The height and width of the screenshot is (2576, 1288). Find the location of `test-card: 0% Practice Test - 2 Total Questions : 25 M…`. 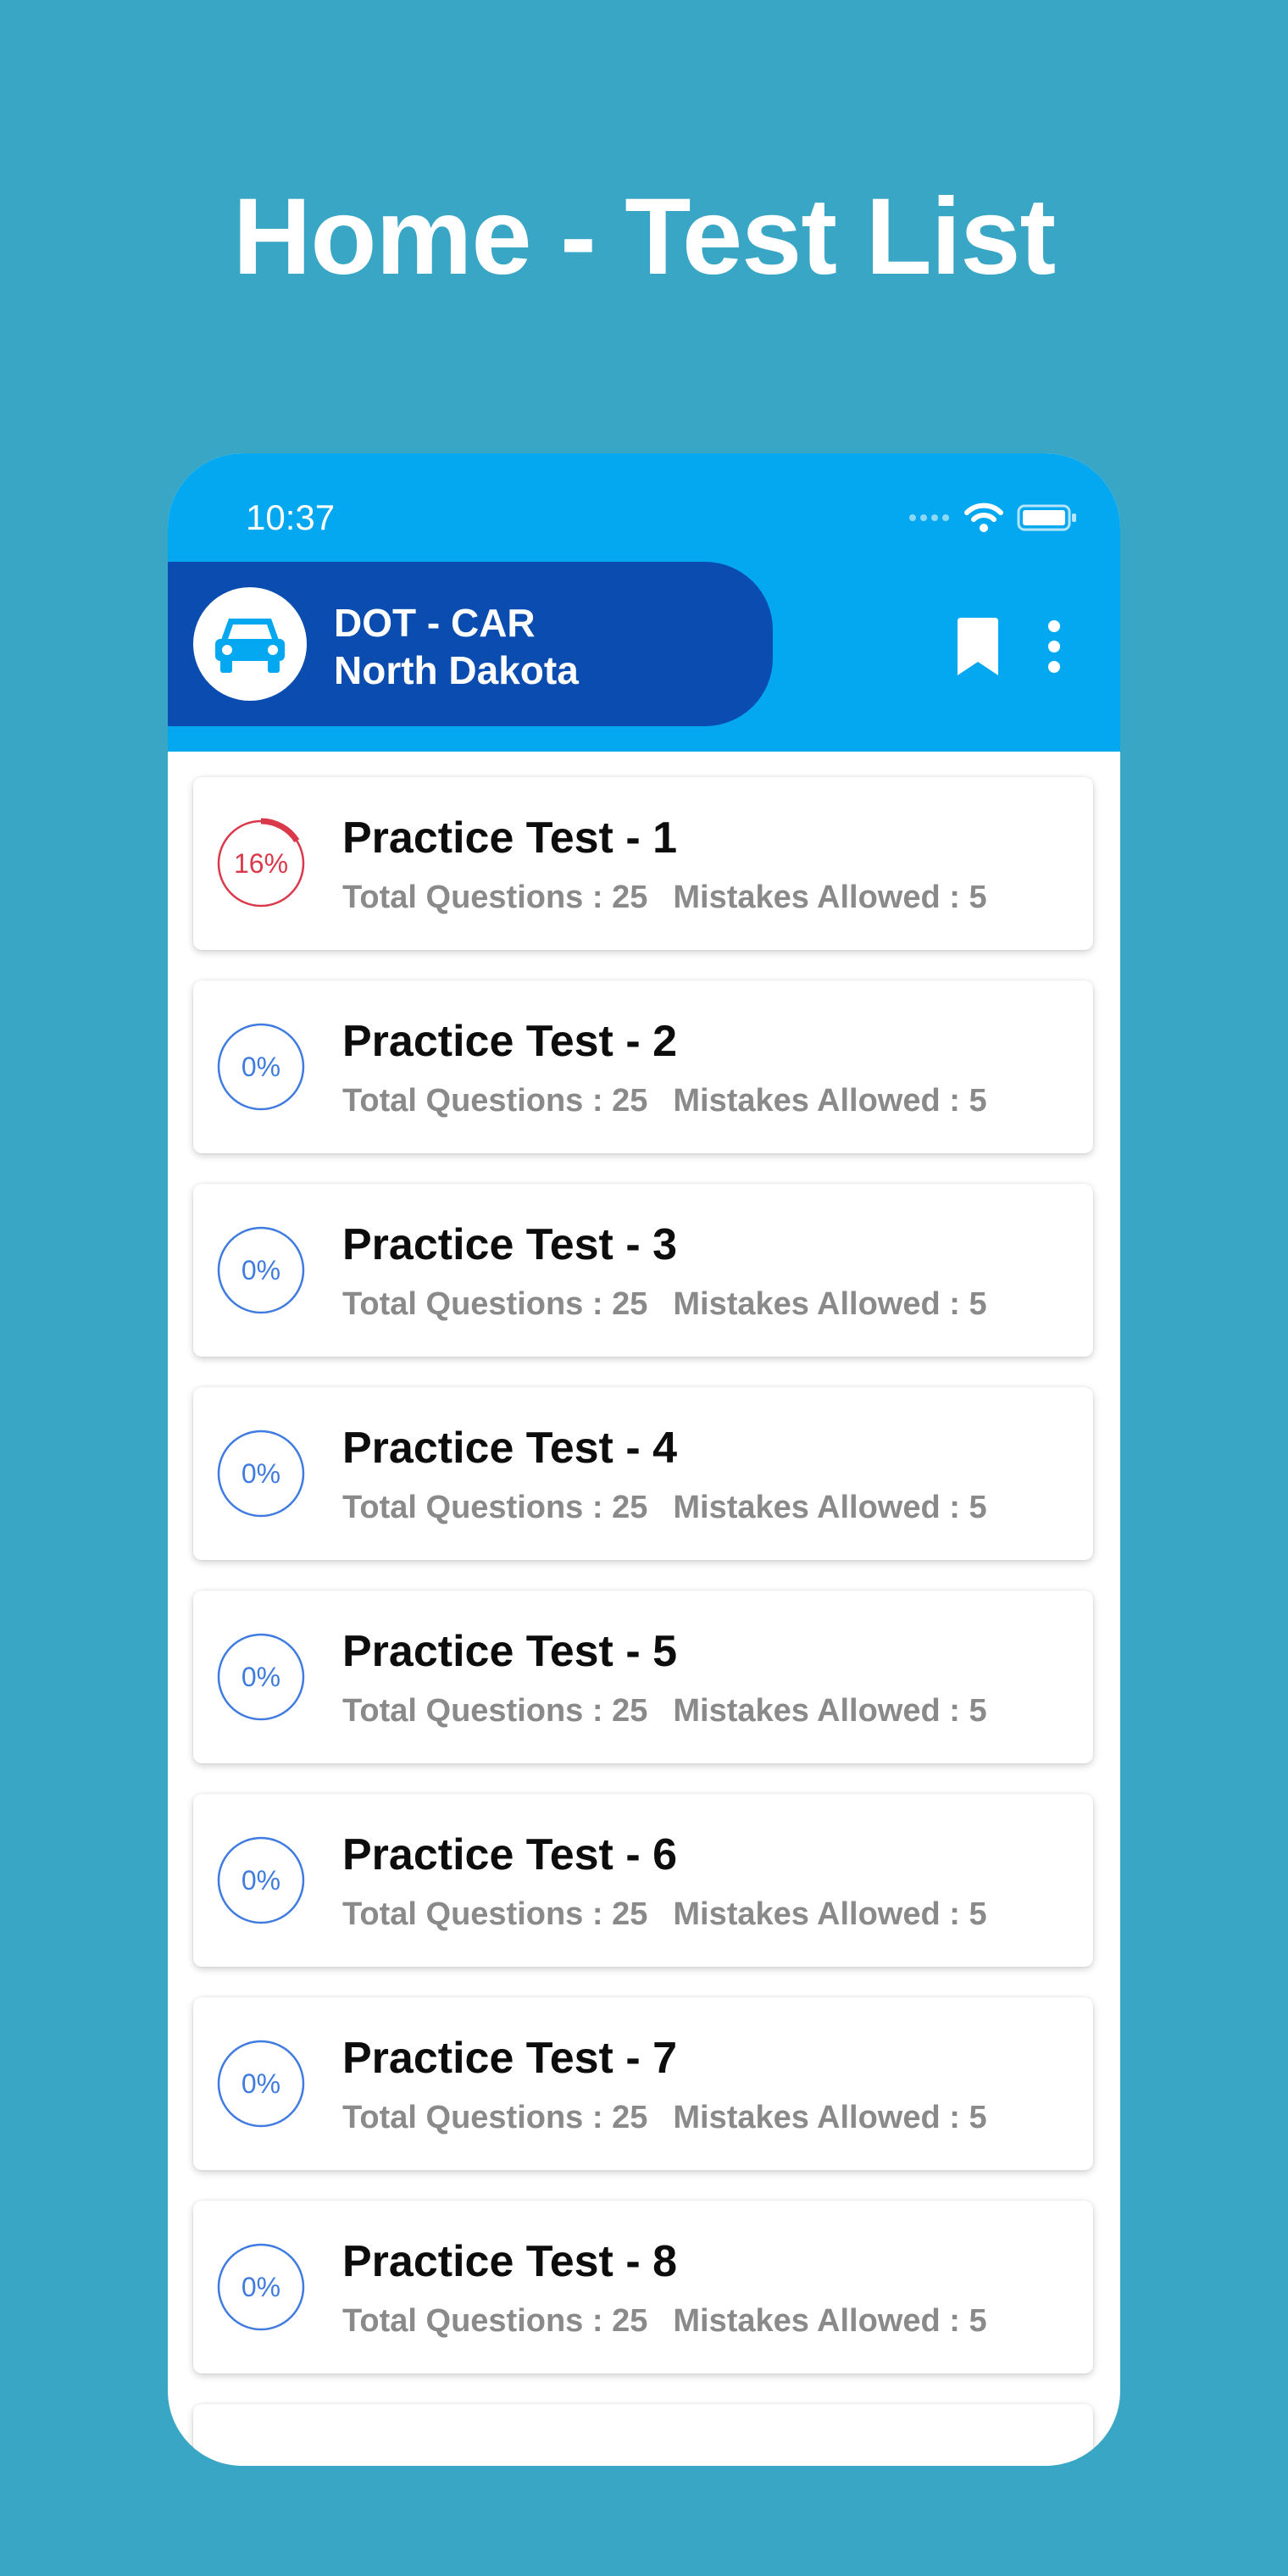

test-card: 0% Practice Test - 2 Total Questions : 25 M… is located at coordinates (643, 1066).